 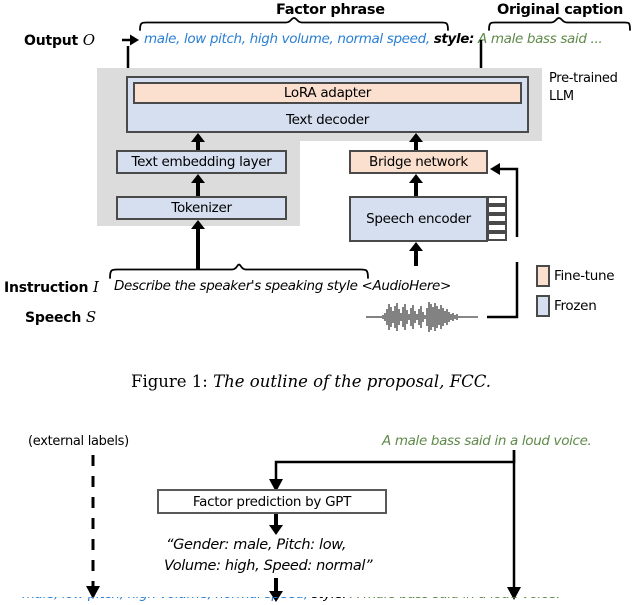 What do you see at coordinates (198, 185) in the screenshot?
I see `arrow-tokenizer-to-embedding` at bounding box center [198, 185].